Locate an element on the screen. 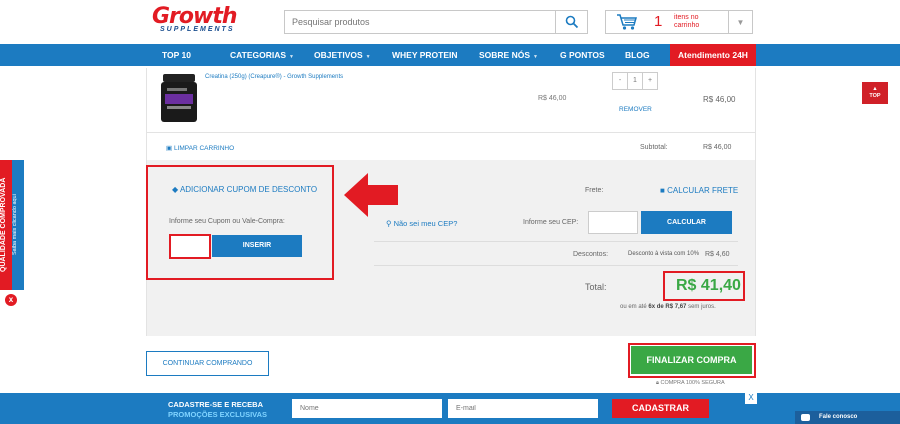  nav-label: SOBRE NÓS is located at coordinates (505, 55).